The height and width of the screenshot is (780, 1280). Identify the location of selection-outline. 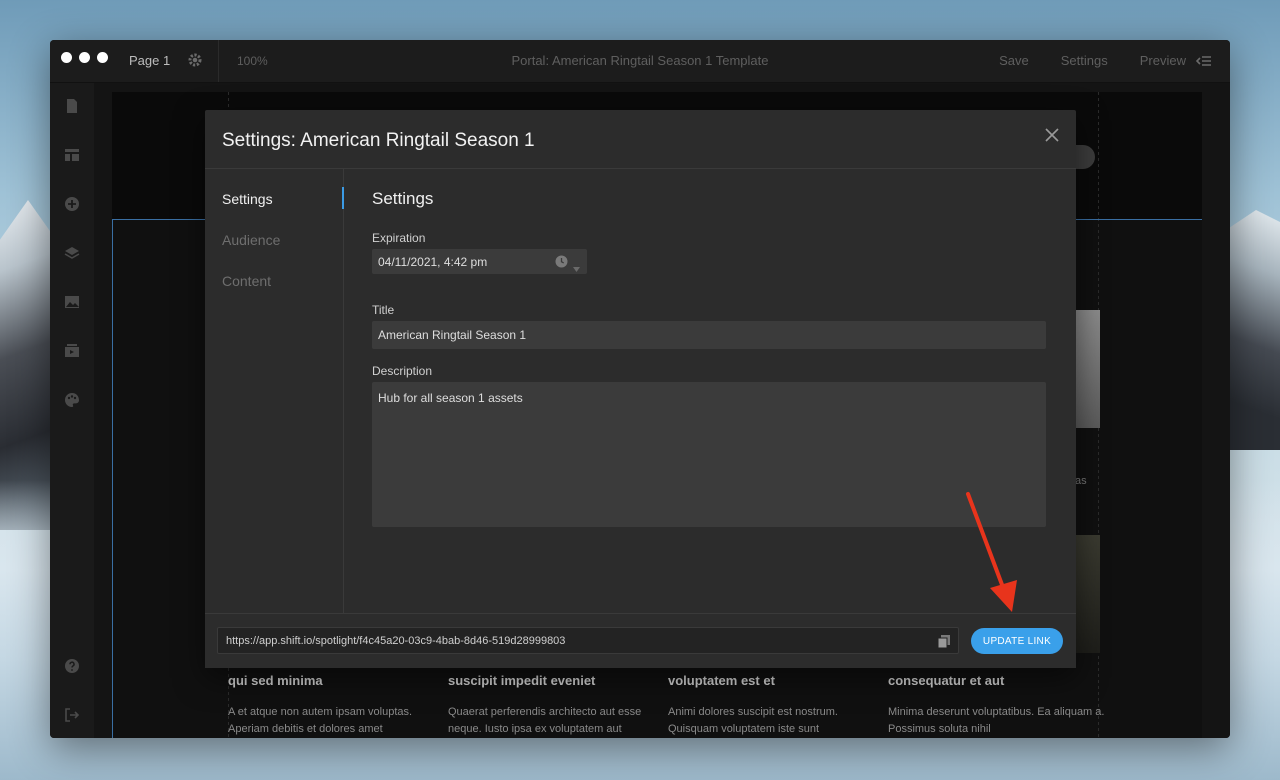
(112, 478).